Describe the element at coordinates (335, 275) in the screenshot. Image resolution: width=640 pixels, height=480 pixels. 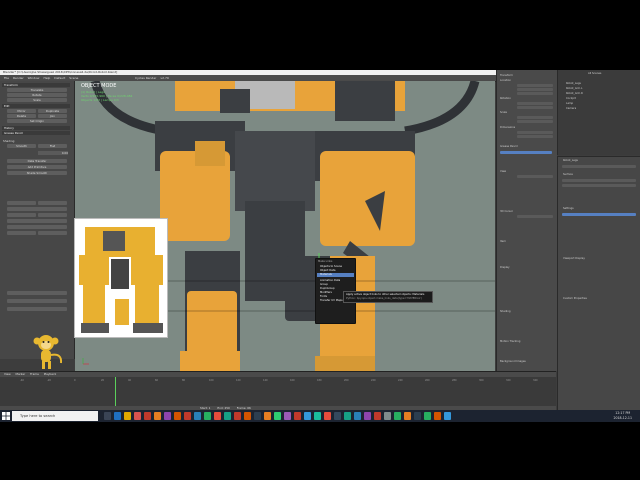
I see `menu-item-materials: Materials` at that location.